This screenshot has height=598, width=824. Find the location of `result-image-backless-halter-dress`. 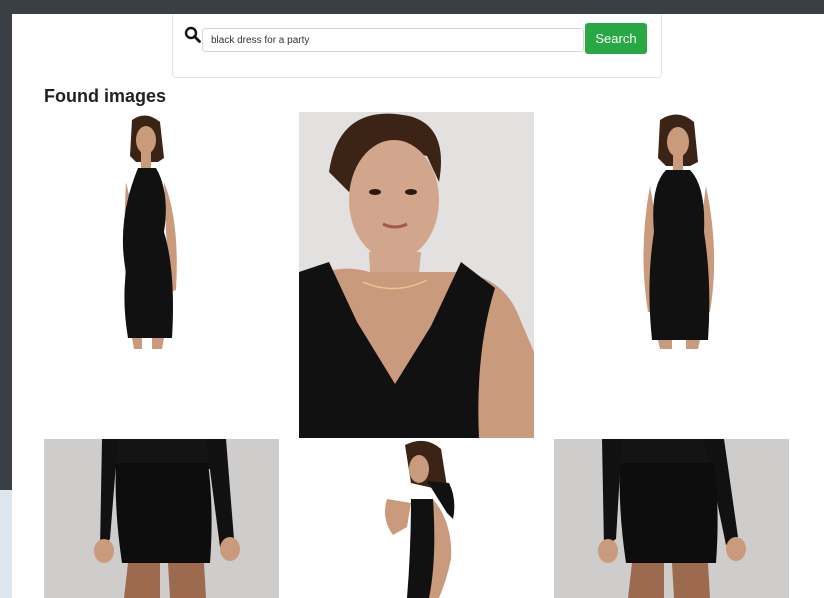

result-image-backless-halter-dress is located at coordinates (422, 518).